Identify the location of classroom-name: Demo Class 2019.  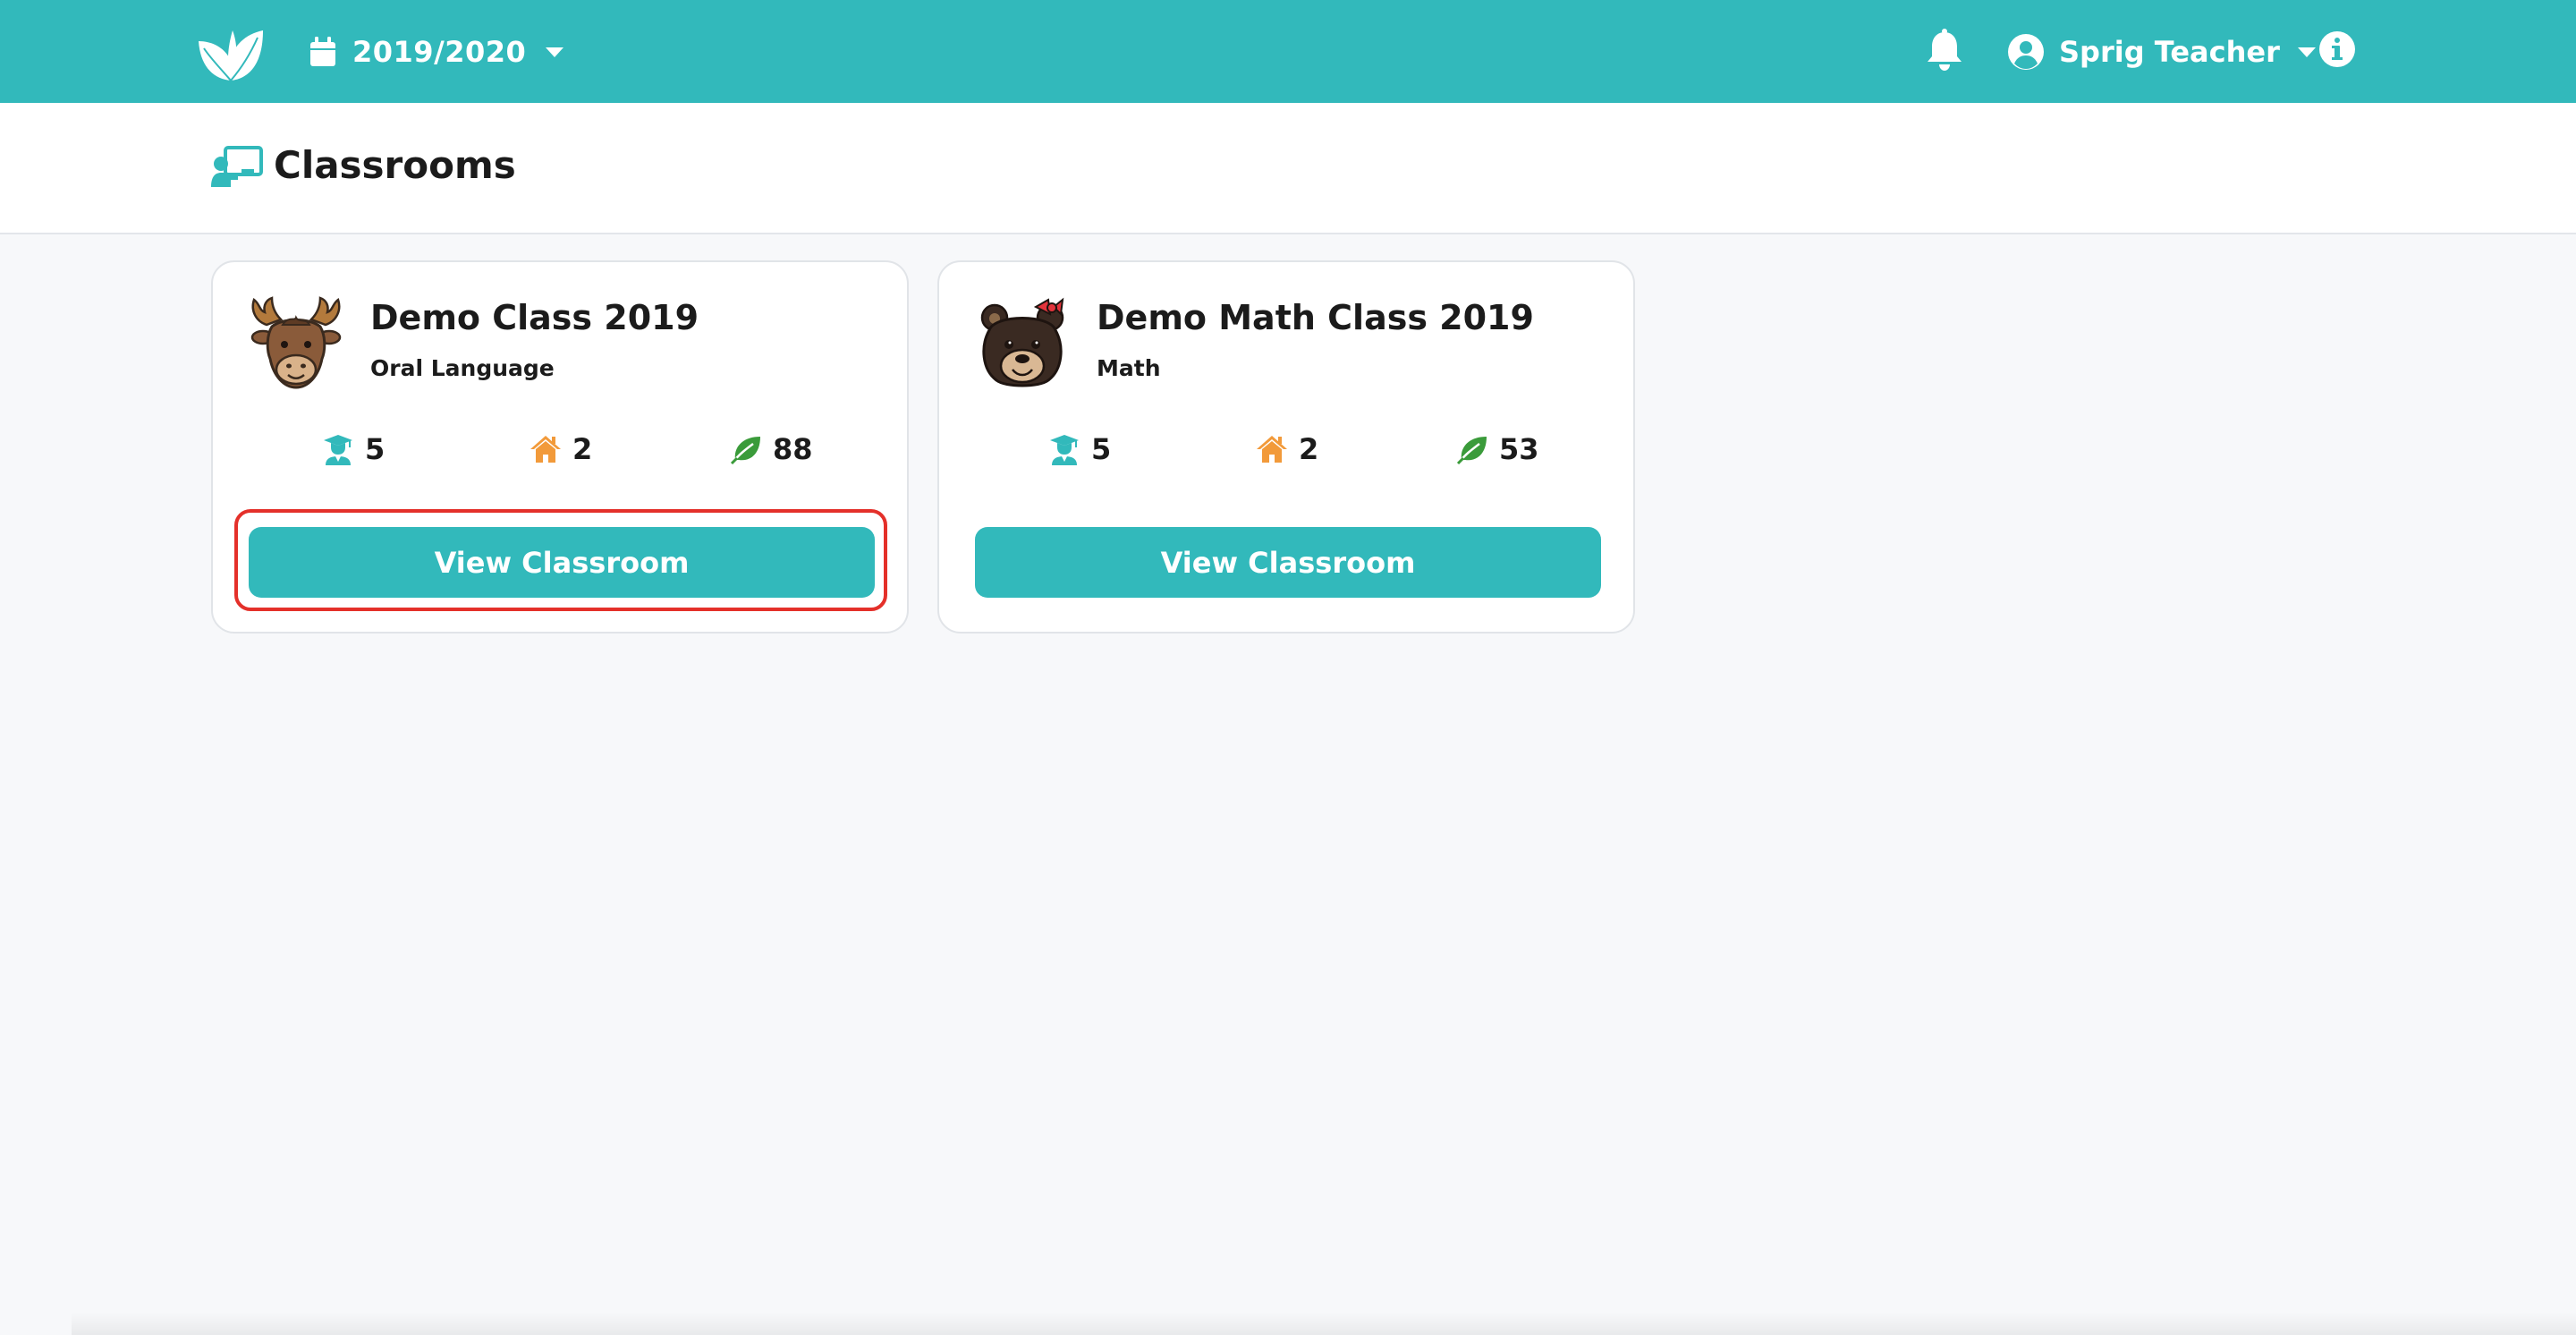
(534, 317).